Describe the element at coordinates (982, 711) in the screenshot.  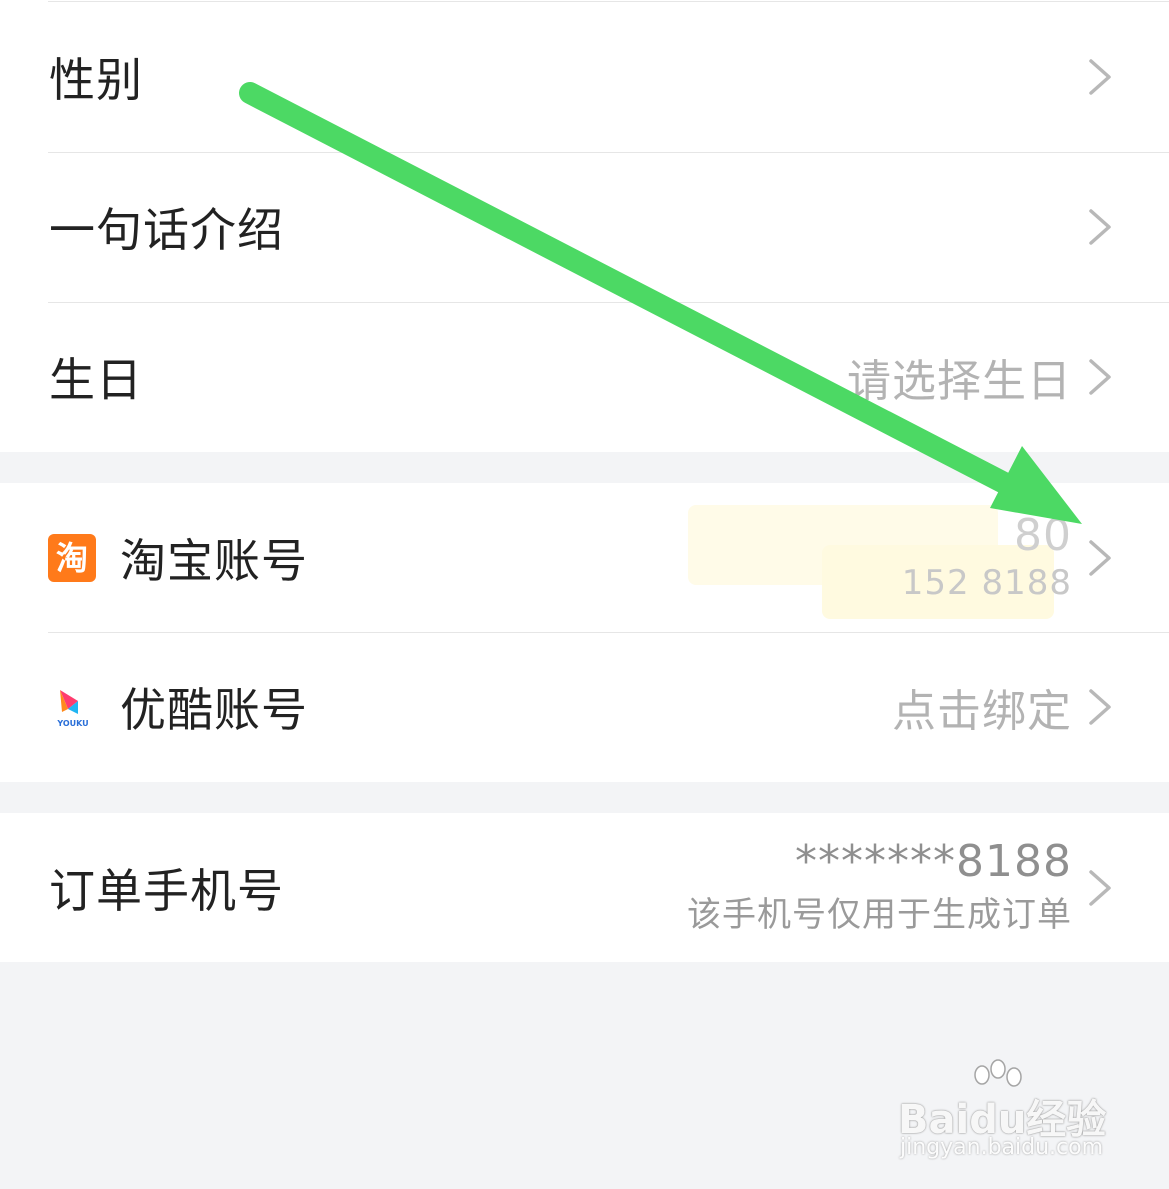
I see `youku-value: 点击绑定` at that location.